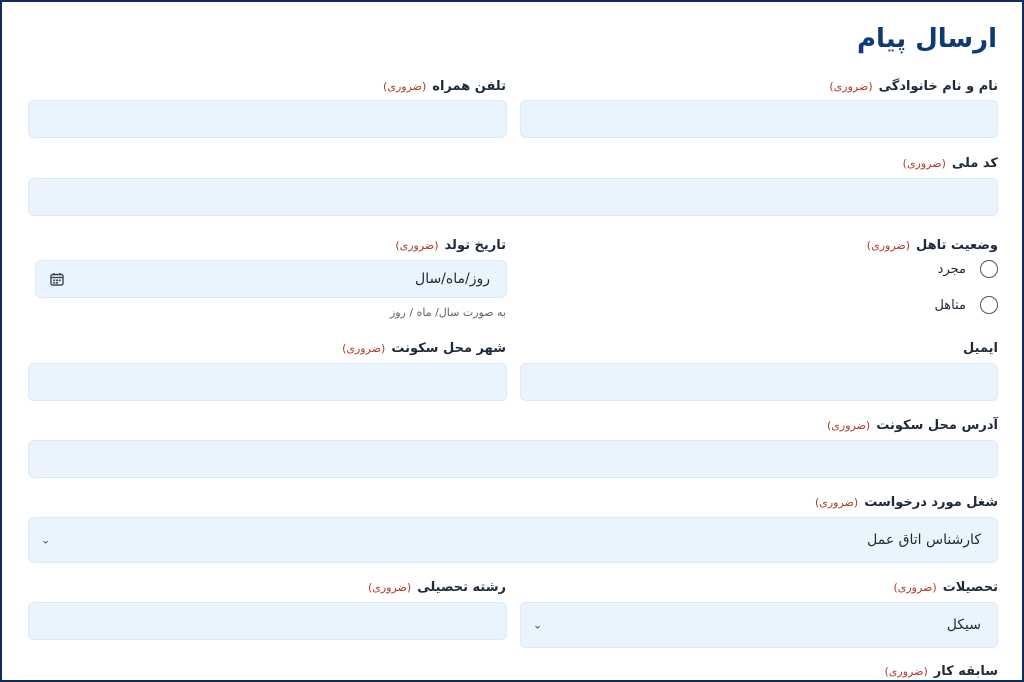 The height and width of the screenshot is (682, 1024). Describe the element at coordinates (267, 621) in the screenshot. I see `field-of-study-input` at that location.